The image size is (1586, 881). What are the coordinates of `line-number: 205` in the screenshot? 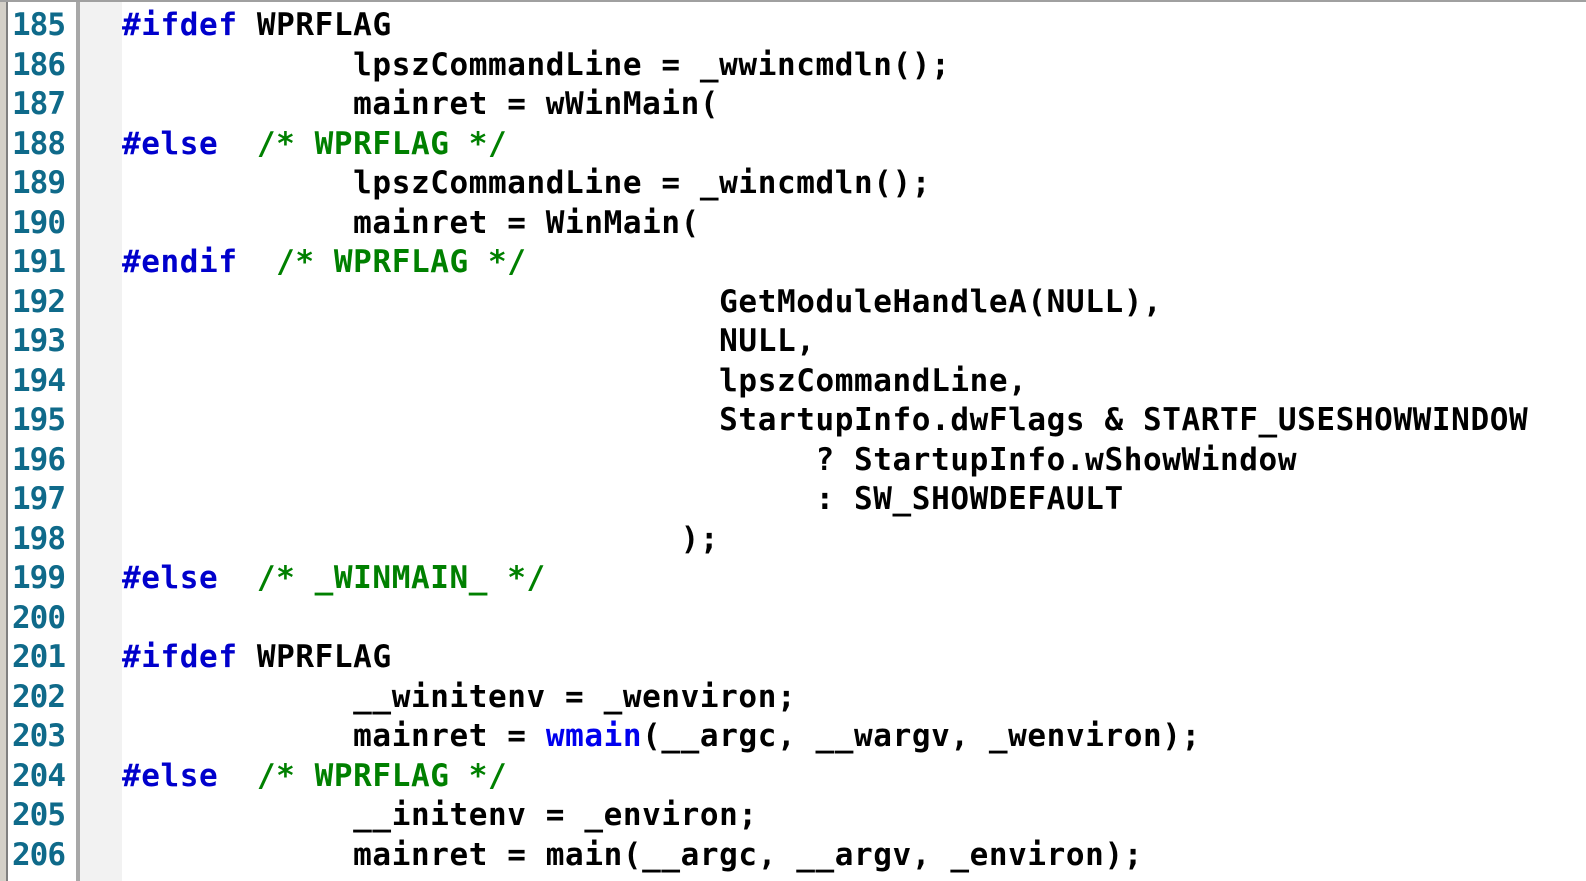 It's located at (39, 815).